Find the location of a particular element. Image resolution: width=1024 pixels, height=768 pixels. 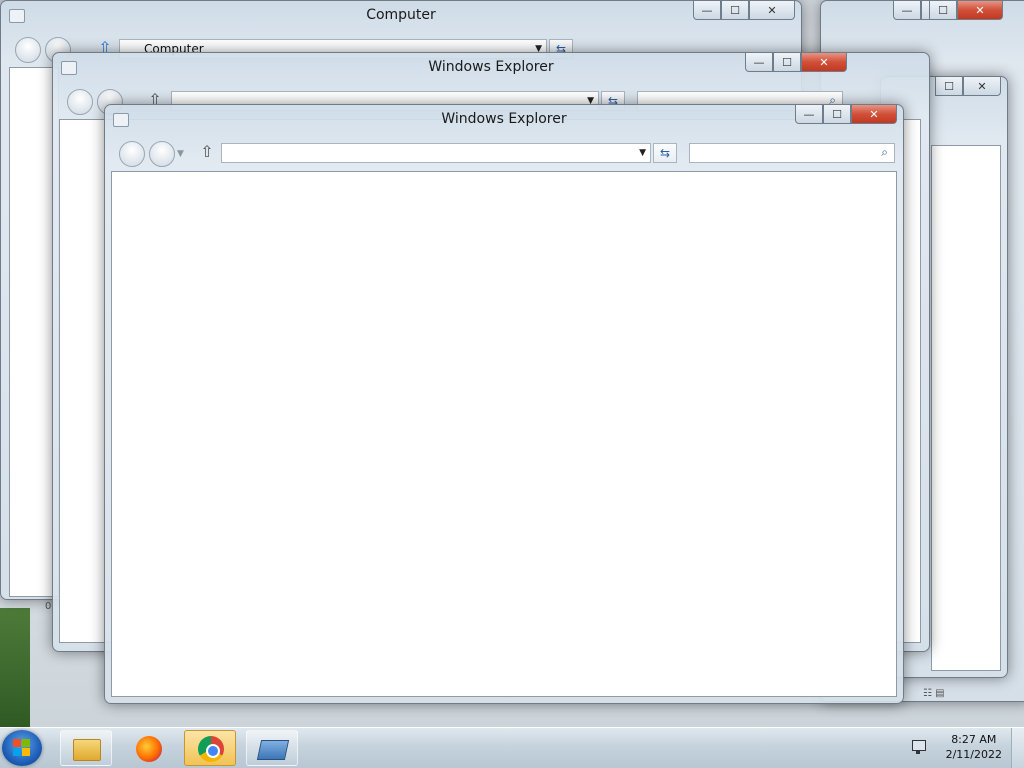

start-button is located at coordinates (22, 748).